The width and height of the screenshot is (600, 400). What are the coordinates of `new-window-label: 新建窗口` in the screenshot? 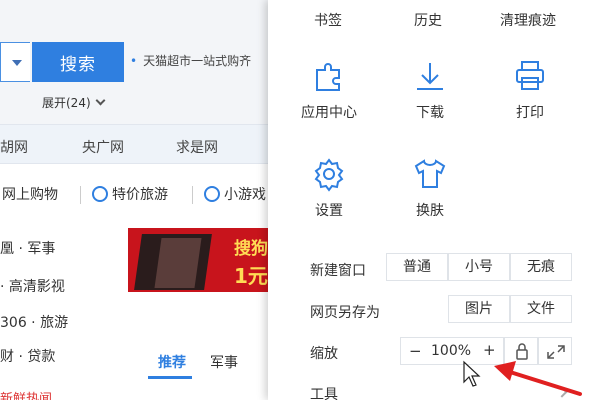 It's located at (338, 271).